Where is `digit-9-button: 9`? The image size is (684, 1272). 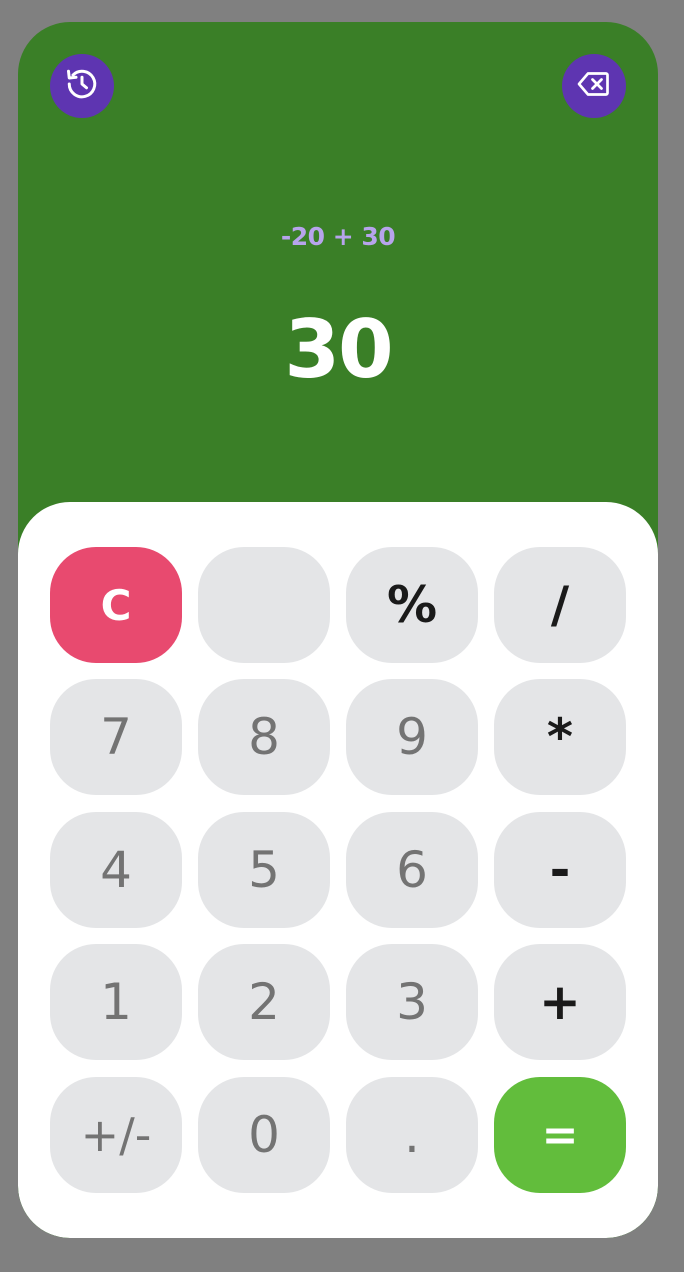 digit-9-button: 9 is located at coordinates (412, 737).